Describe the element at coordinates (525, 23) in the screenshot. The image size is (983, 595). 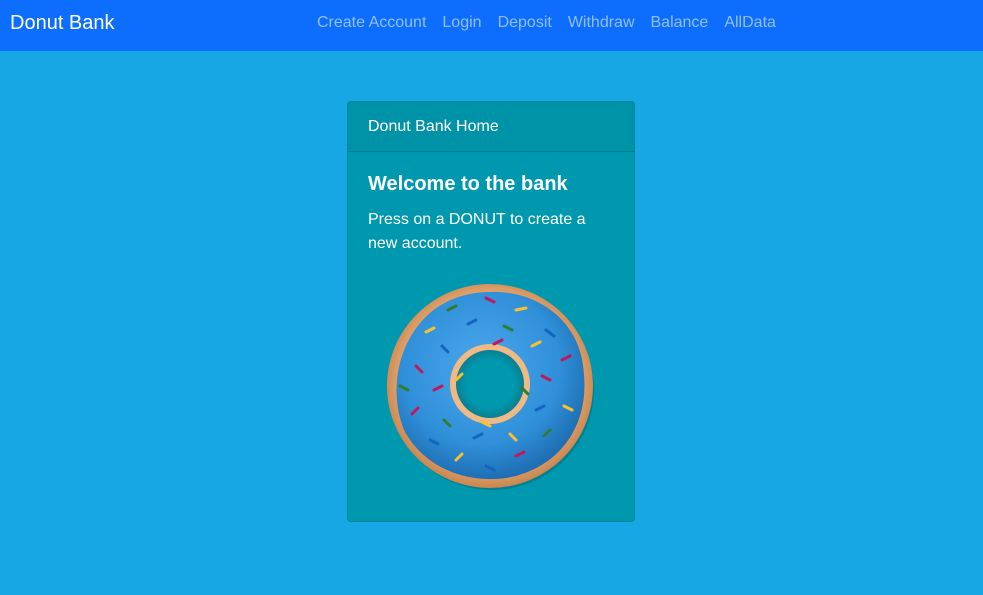
I see `nav-link-deposit: Deposit` at that location.